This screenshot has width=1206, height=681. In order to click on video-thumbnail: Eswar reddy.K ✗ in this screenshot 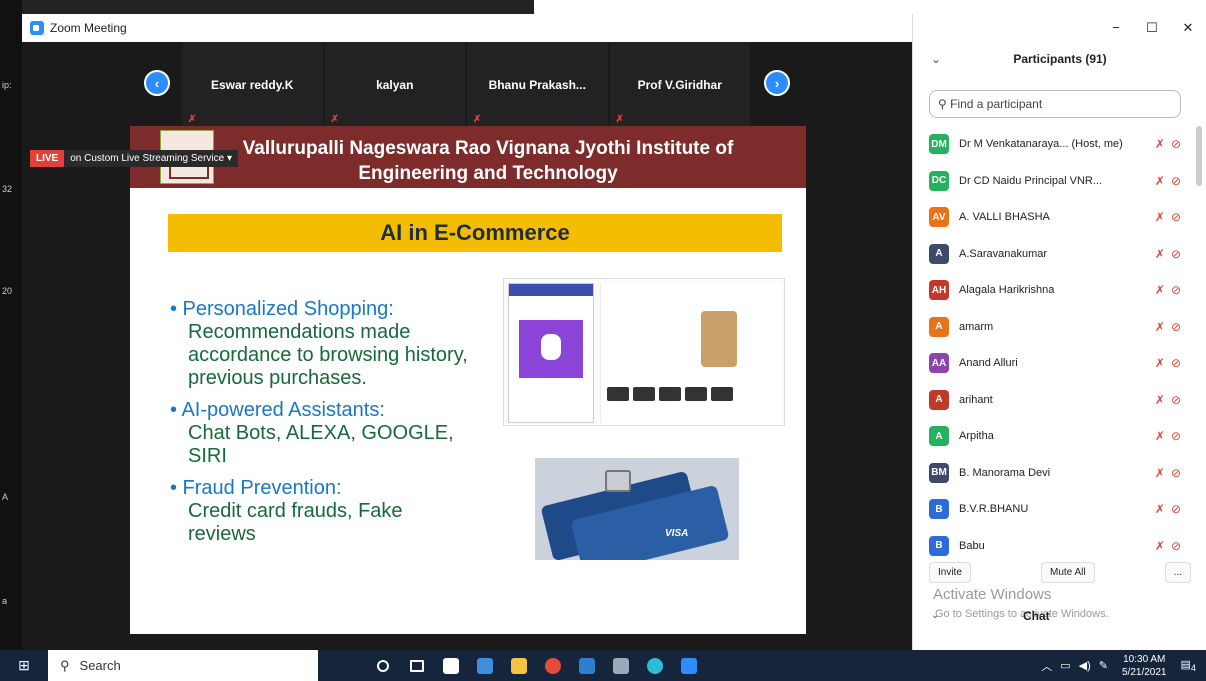, I will do `click(252, 84)`.